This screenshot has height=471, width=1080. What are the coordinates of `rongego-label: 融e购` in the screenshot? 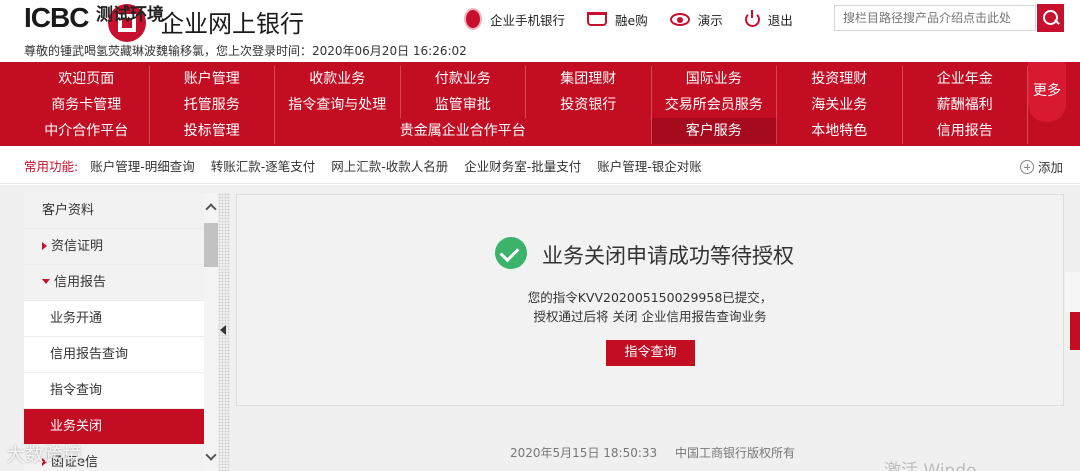 It's located at (631, 20).